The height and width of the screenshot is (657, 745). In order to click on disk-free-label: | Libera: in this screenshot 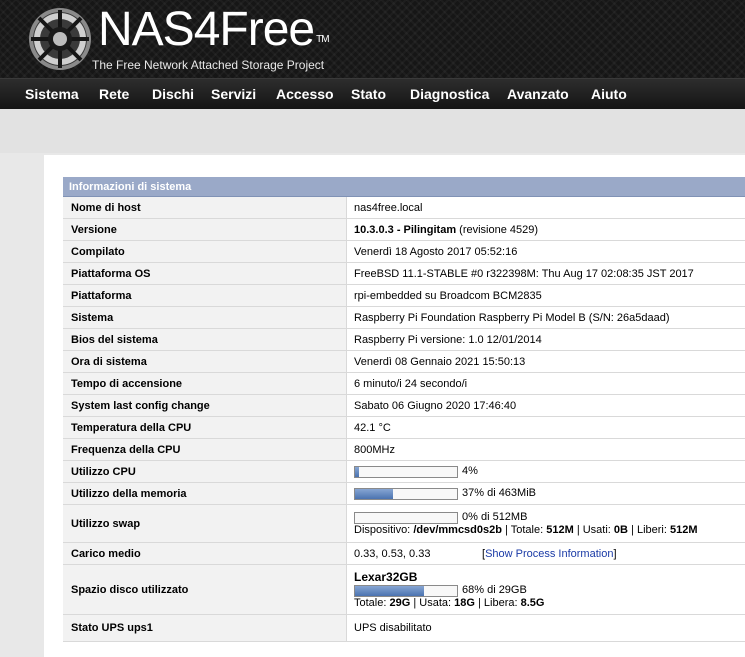, I will do `click(497, 602)`.